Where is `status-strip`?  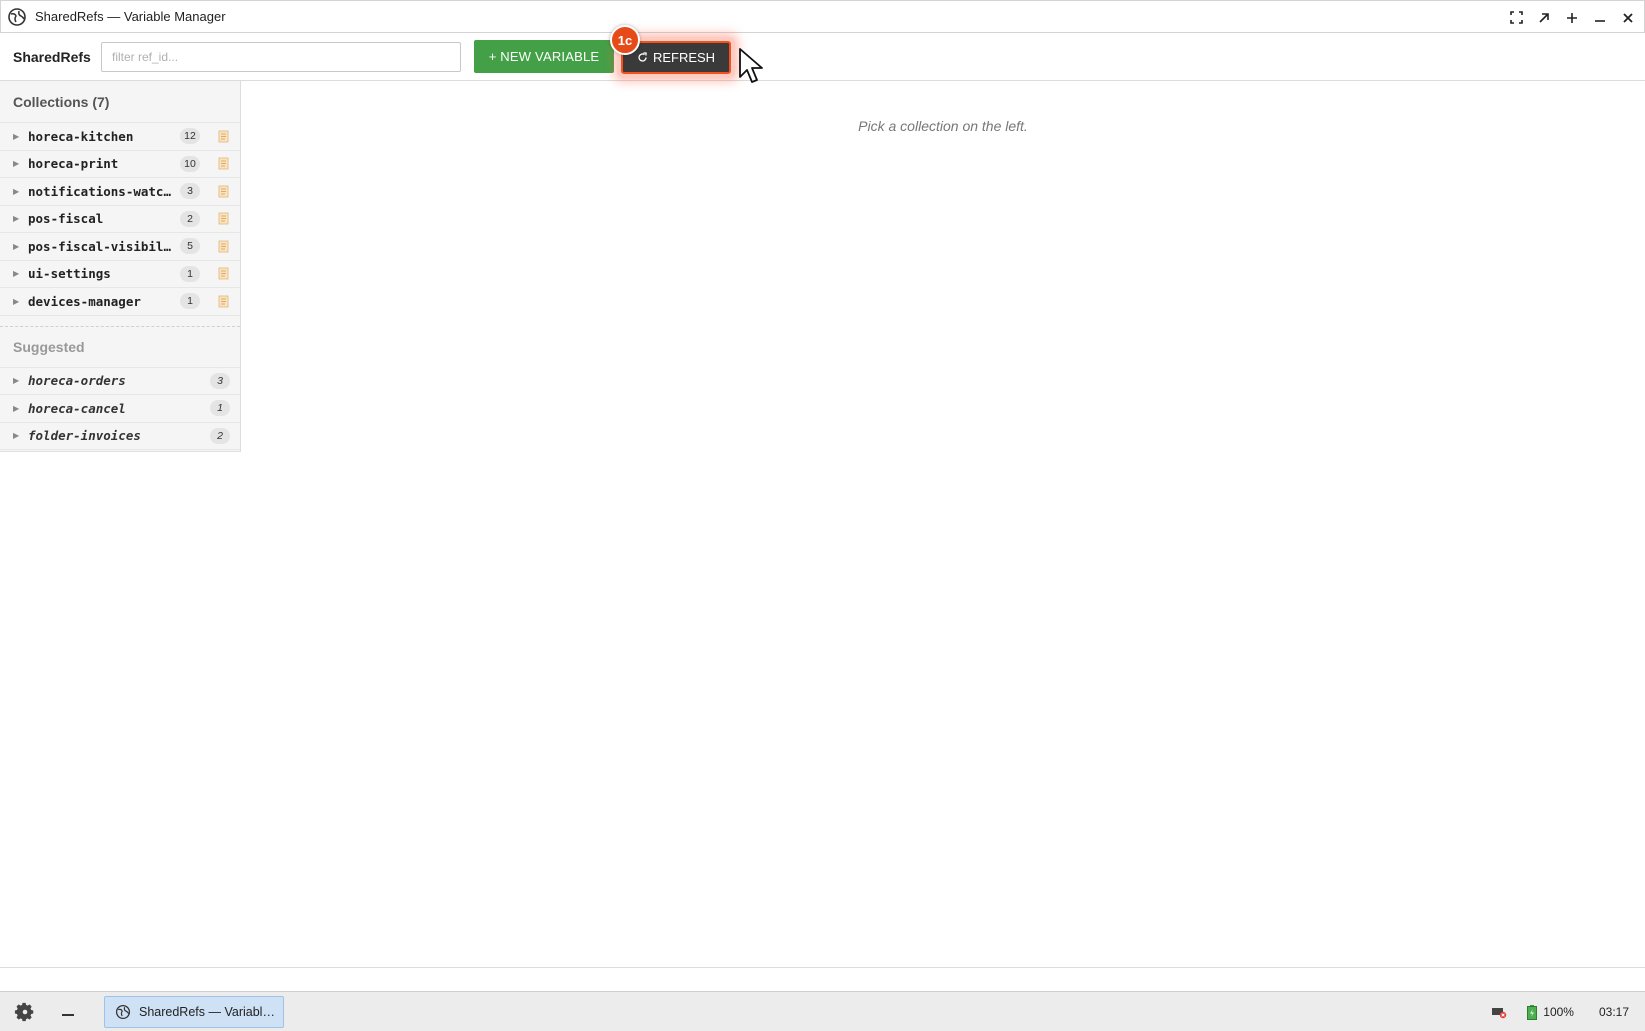
status-strip is located at coordinates (822, 979).